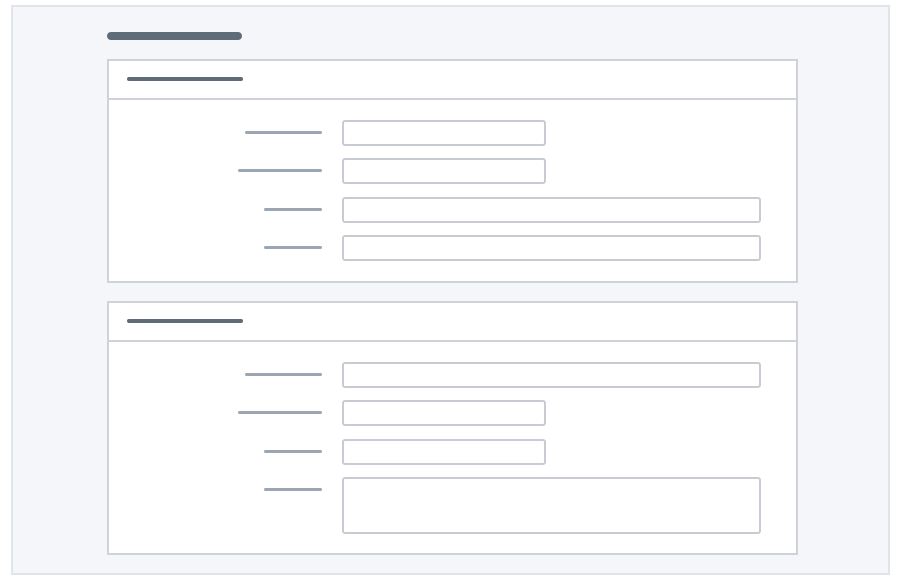 This screenshot has width=901, height=579. What do you see at coordinates (283, 374) in the screenshot?
I see `section-2-field-1-label` at bounding box center [283, 374].